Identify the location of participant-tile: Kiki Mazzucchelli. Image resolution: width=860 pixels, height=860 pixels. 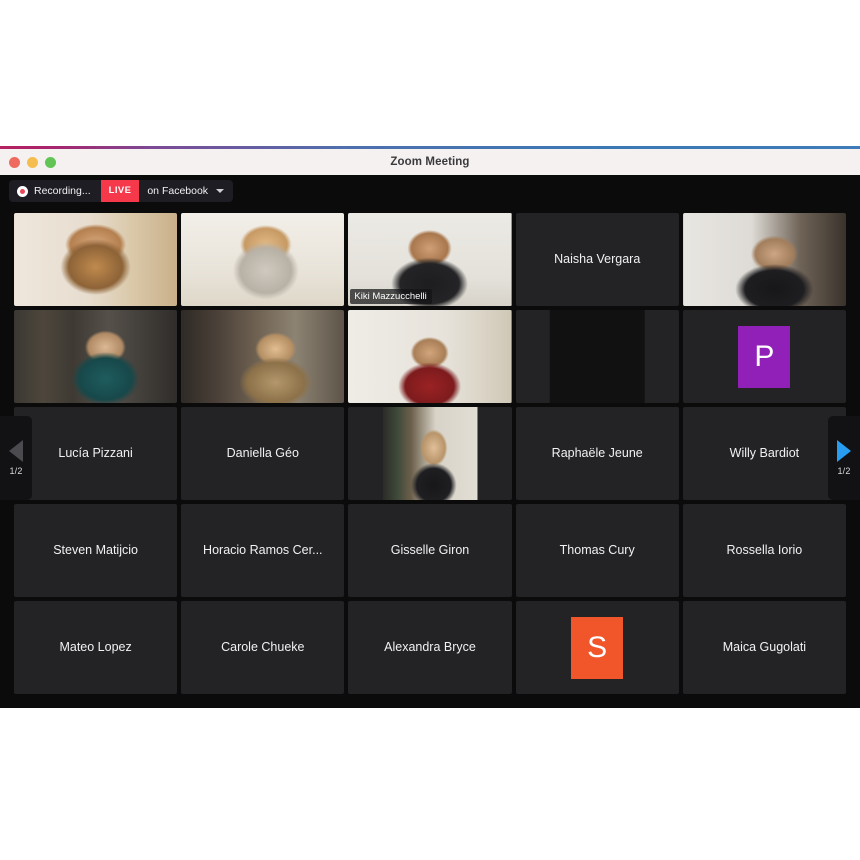
(430, 259).